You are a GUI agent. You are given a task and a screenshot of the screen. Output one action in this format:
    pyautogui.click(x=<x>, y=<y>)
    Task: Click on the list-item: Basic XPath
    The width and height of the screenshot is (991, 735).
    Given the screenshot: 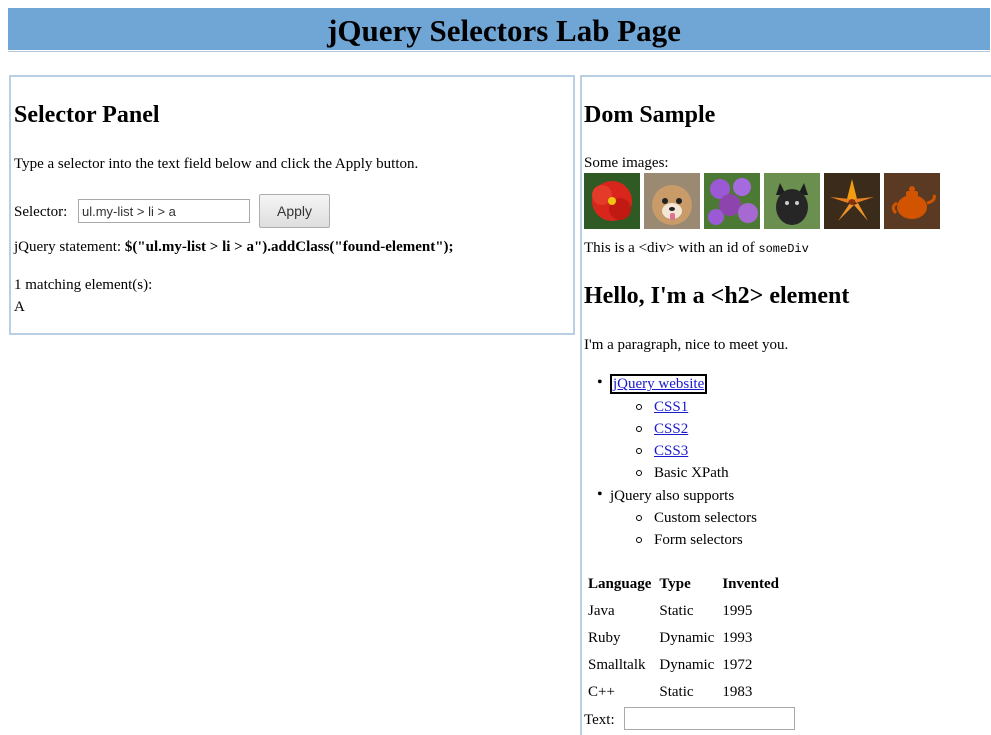 What is the action you would take?
    pyautogui.click(x=682, y=473)
    